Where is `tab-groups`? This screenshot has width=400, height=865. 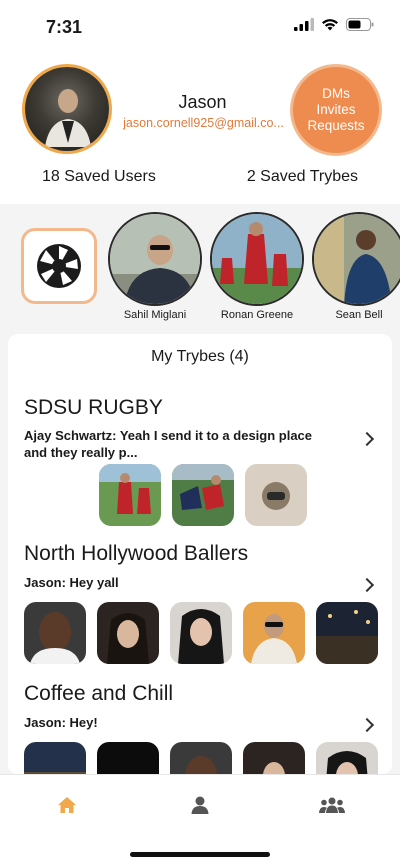 tab-groups is located at coordinates (332, 805).